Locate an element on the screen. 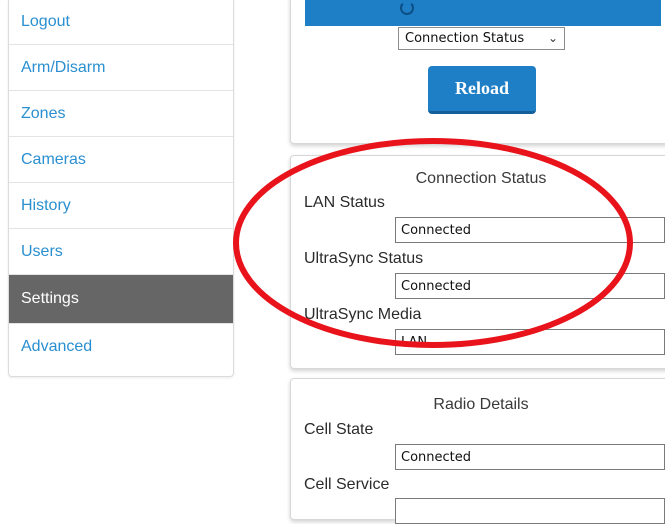 The height and width of the screenshot is (524, 665). radio-details-title: Radio Details is located at coordinates (481, 404).